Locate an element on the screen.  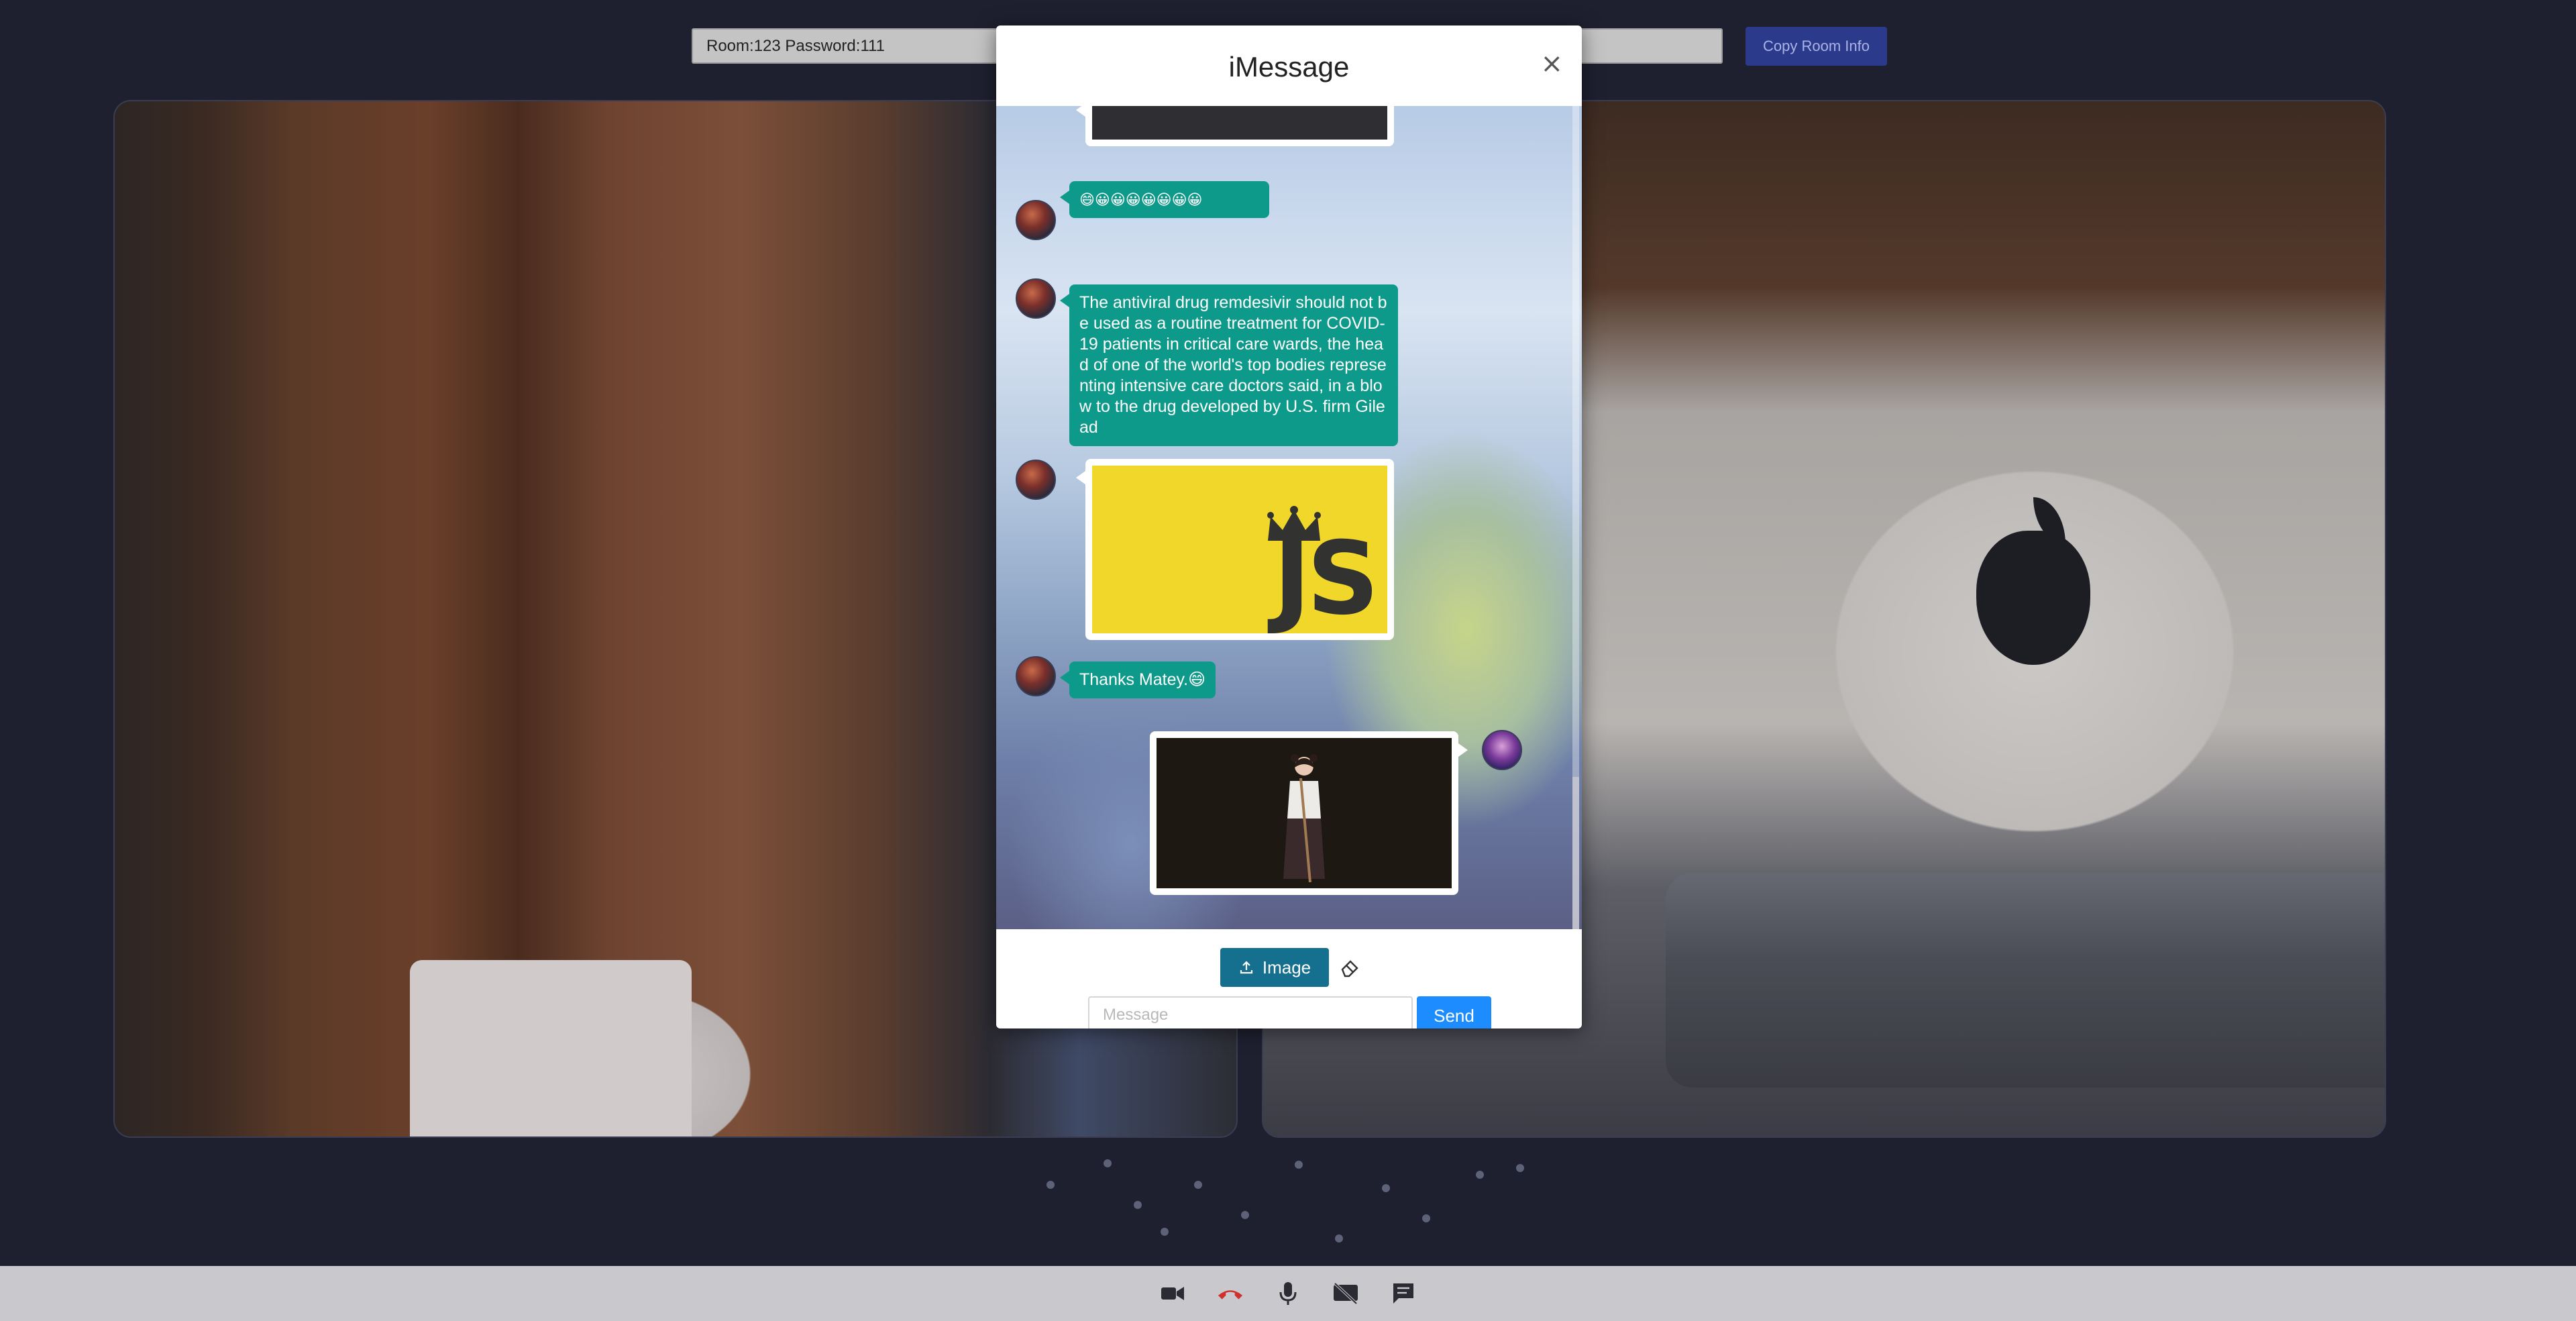
character-figure is located at coordinates (1304, 818).